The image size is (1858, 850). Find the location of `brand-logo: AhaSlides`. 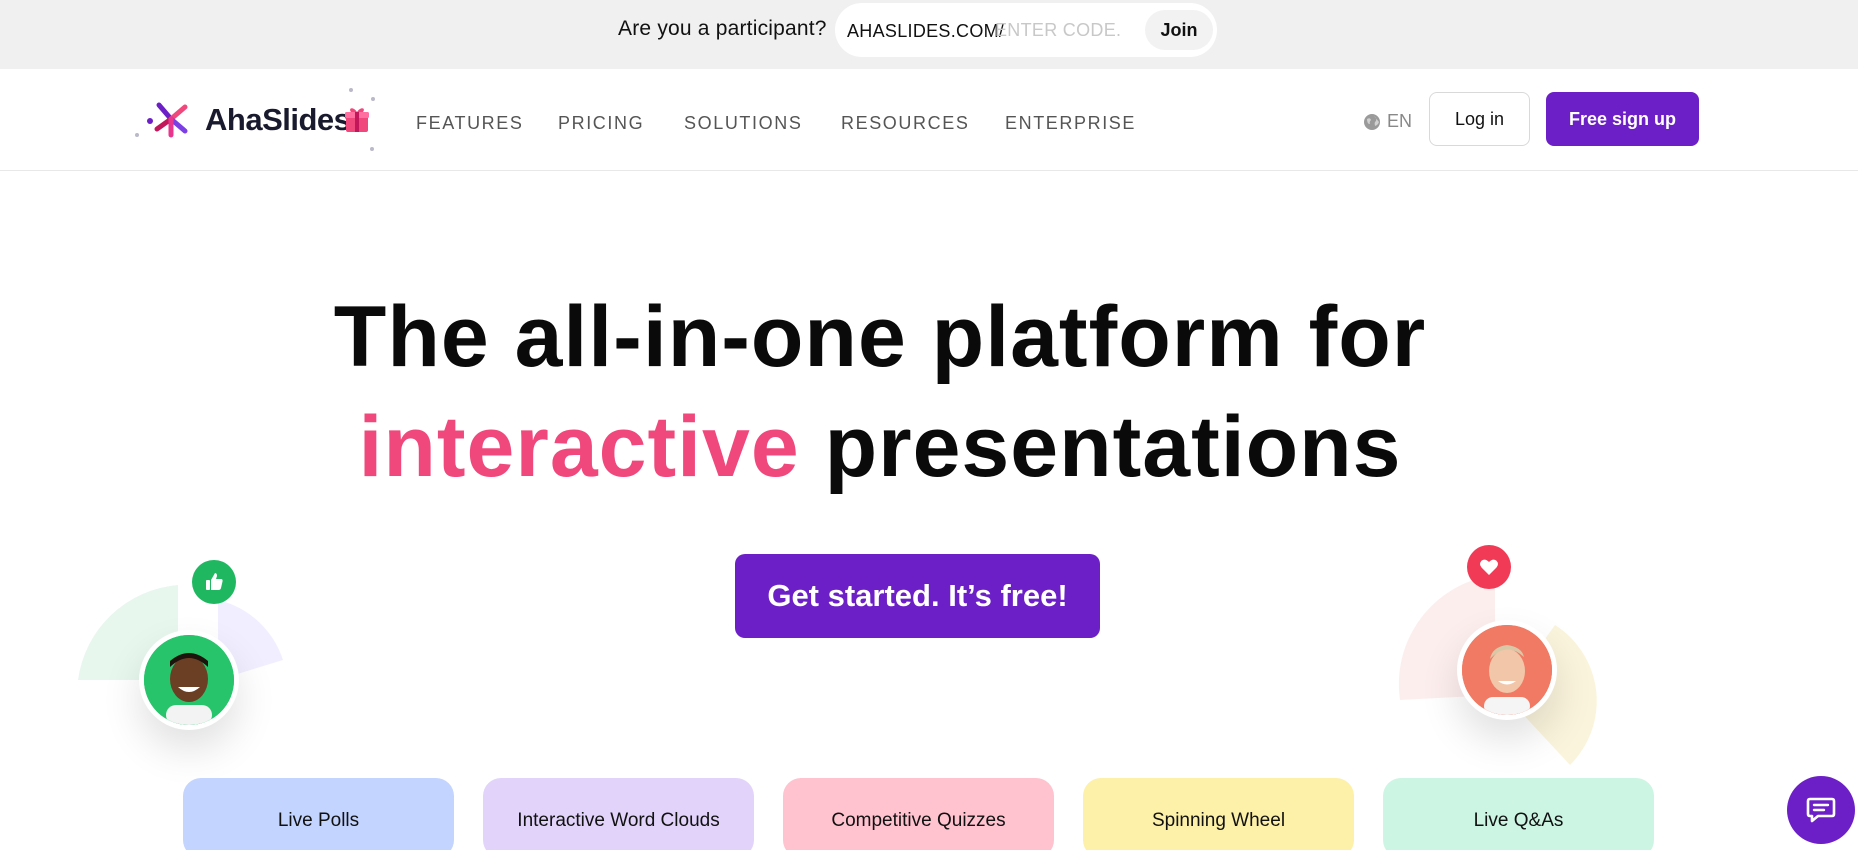

brand-logo: AhaSlides is located at coordinates (255, 118).